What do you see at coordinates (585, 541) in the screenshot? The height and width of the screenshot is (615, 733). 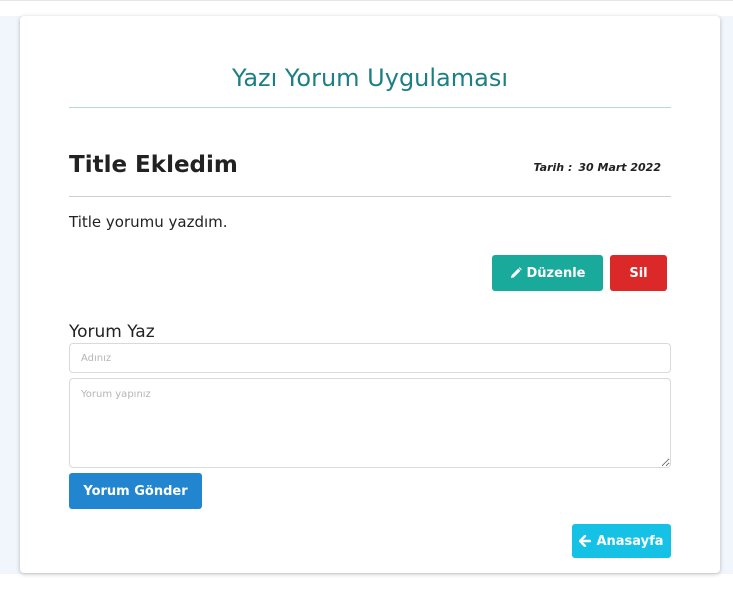 I see `arrow-left-icon` at bounding box center [585, 541].